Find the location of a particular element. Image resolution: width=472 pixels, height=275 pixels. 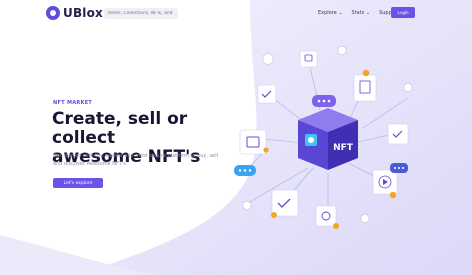

document-card-icon is located at coordinates (365, 88).